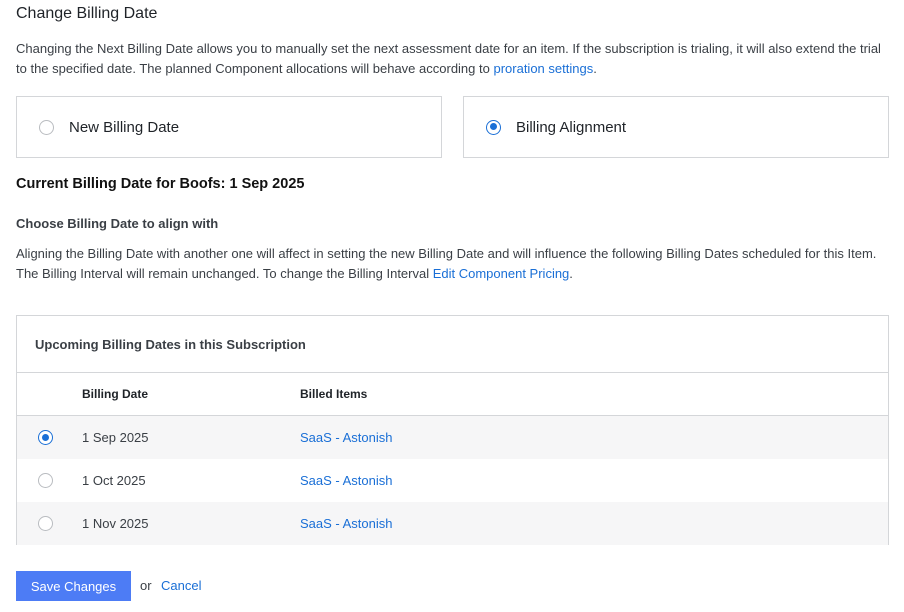  Describe the element at coordinates (452, 523) in the screenshot. I see `table-row: 1 Nov 2025 SaaS - Astonish` at that location.